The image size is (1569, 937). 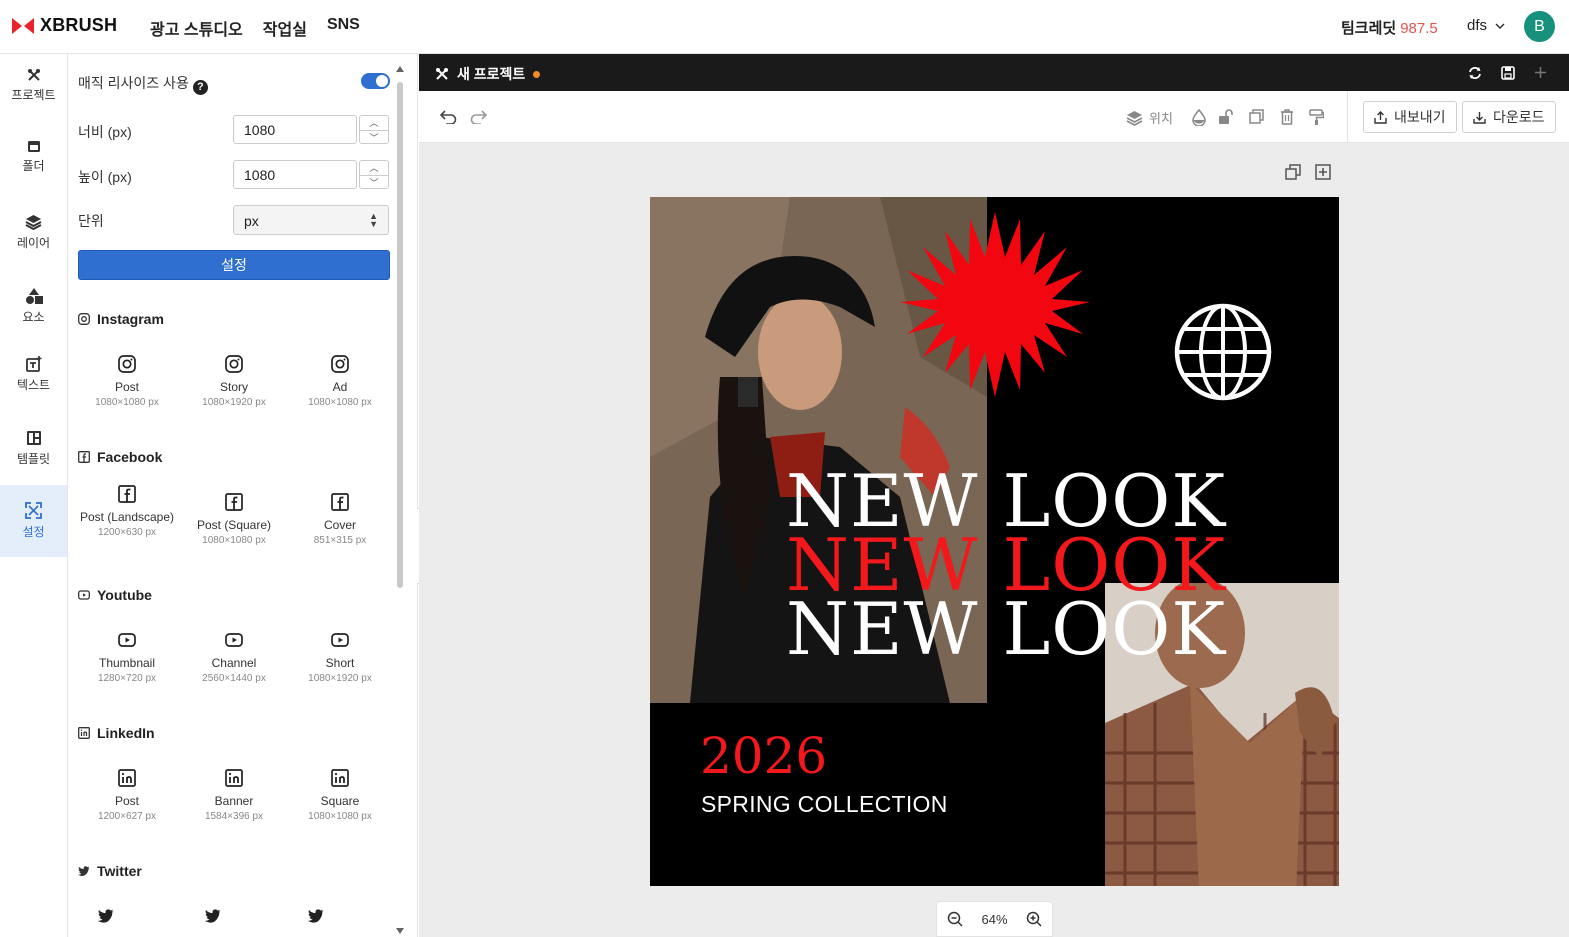 I want to click on undo-icon, so click(x=448, y=117).